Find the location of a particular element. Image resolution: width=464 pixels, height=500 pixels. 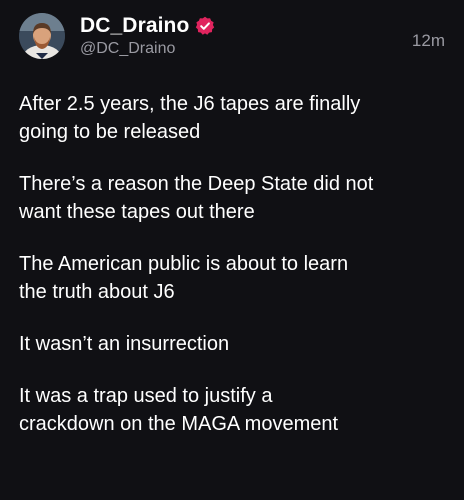

post-paragraph: It wasn’t an insurrection is located at coordinates (124, 344).